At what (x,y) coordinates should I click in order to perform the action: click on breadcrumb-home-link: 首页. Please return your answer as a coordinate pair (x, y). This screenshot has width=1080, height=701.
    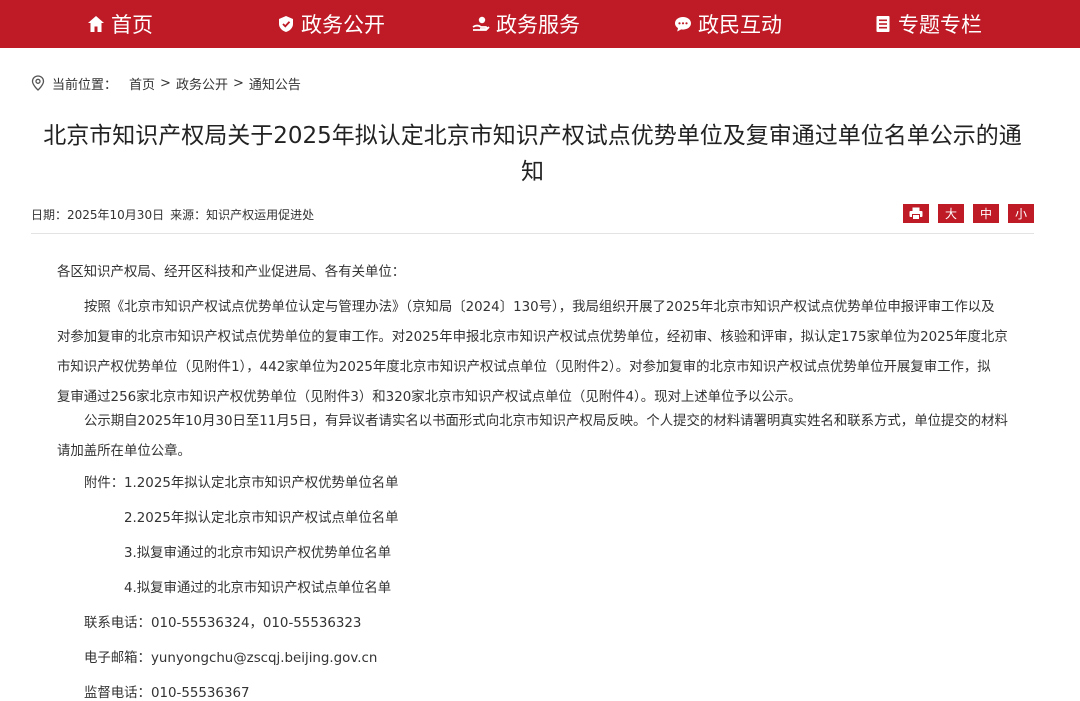
    Looking at the image, I should click on (142, 83).